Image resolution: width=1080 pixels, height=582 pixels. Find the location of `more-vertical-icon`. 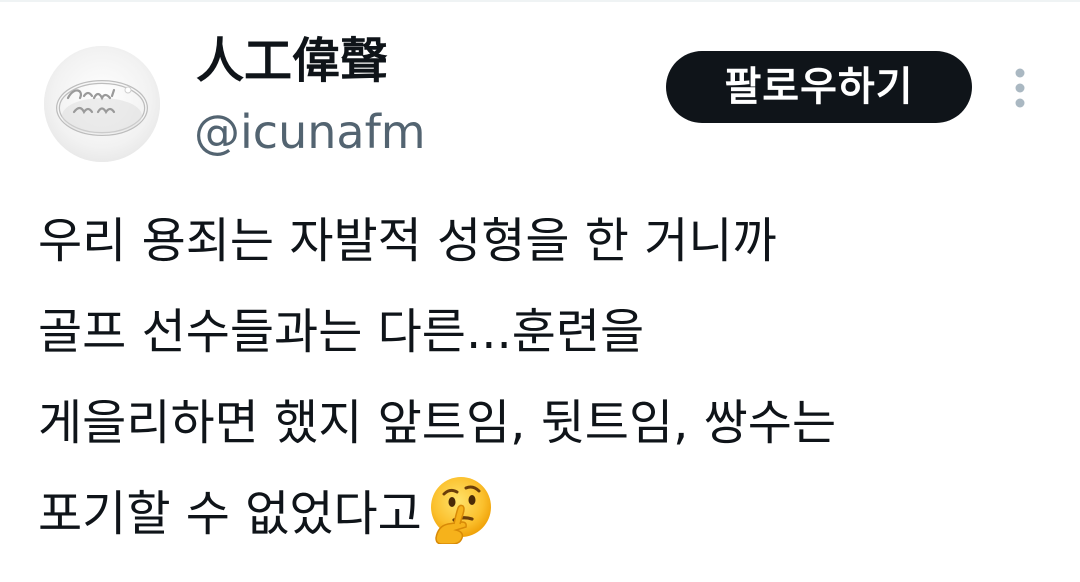

more-vertical-icon is located at coordinates (1020, 88).